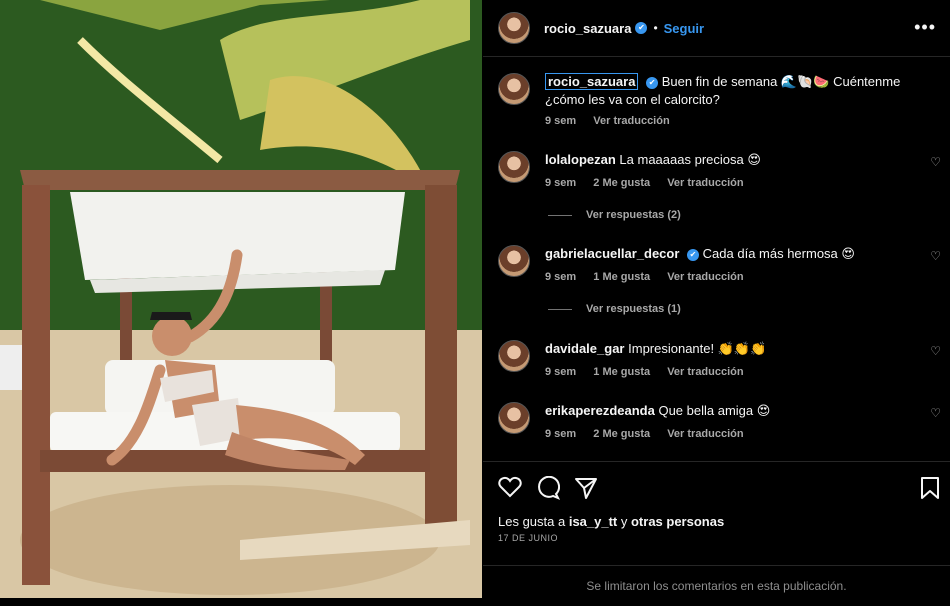  Describe the element at coordinates (600, 410) in the screenshot. I see `comment-username: erikaperezdeanda` at that location.